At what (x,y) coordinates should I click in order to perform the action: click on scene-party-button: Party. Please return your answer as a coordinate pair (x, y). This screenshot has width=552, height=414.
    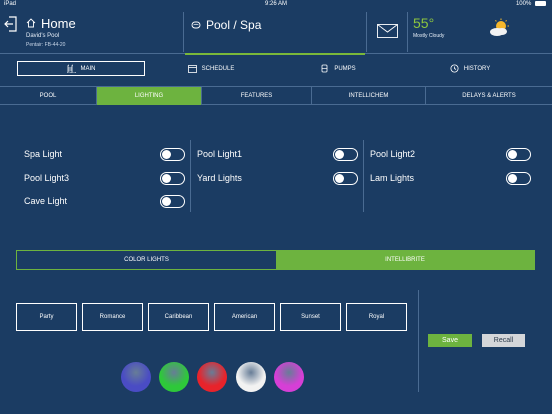
    Looking at the image, I should click on (46, 317).